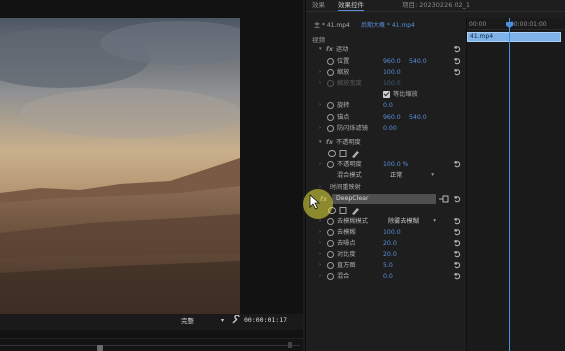 The image size is (565, 351). Describe the element at coordinates (100, 348) in the screenshot. I see `scrub-handle` at that location.